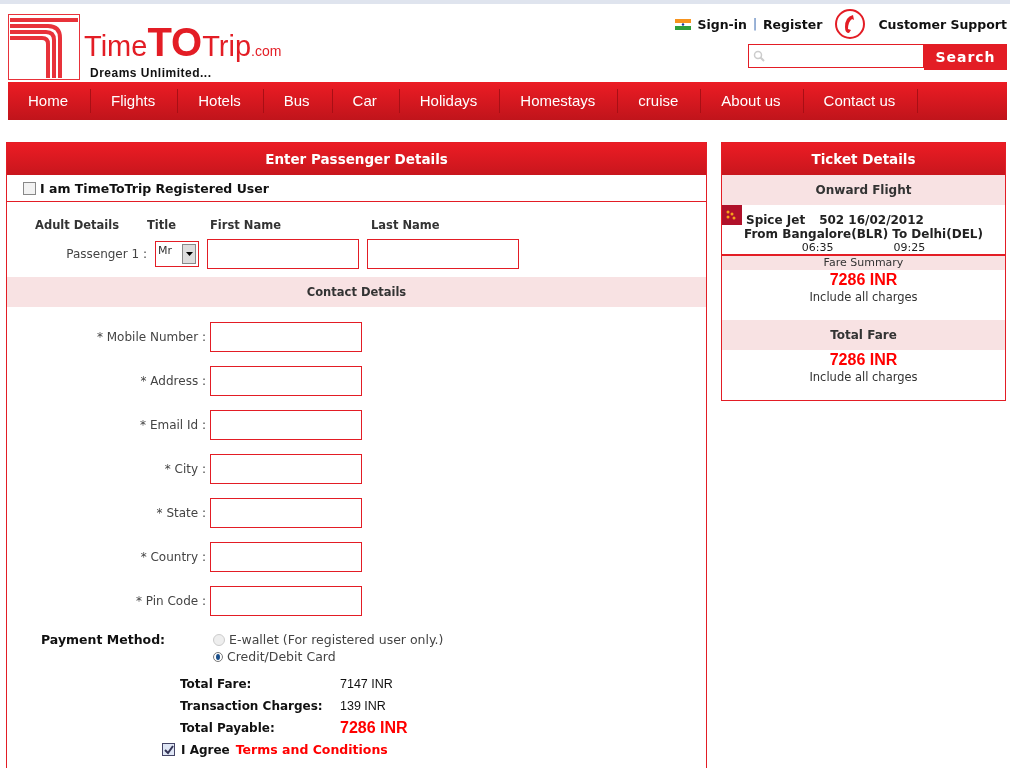 The width and height of the screenshot is (1010, 768). I want to click on airline-logo-icon, so click(732, 215).